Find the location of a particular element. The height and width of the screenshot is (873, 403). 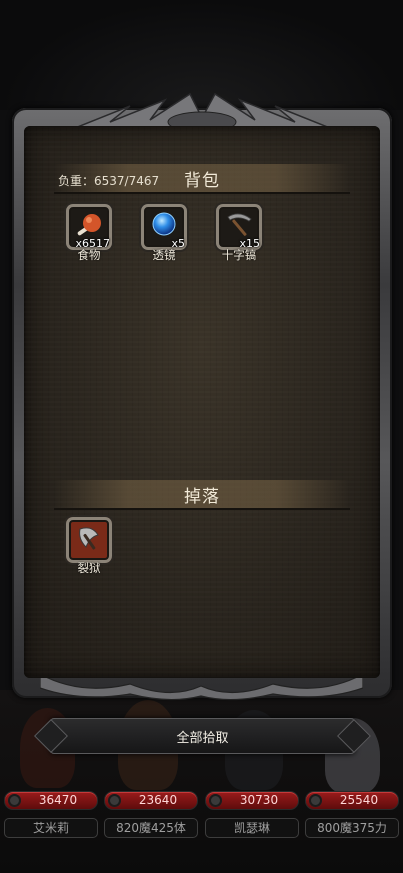

party-hp-bar-3: 30730 is located at coordinates (252, 800).